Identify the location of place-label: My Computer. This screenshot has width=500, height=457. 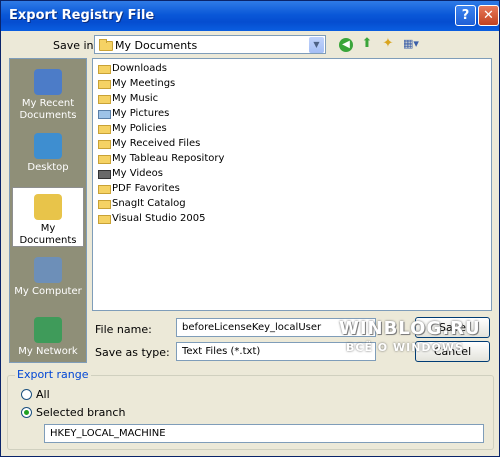
(48, 291).